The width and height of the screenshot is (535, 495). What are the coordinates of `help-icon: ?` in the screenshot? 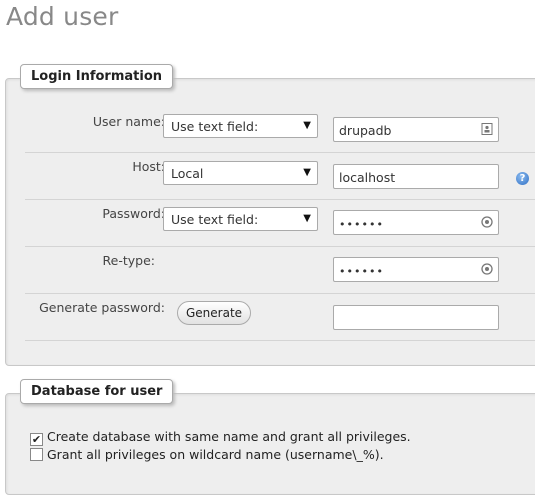 It's located at (522, 178).